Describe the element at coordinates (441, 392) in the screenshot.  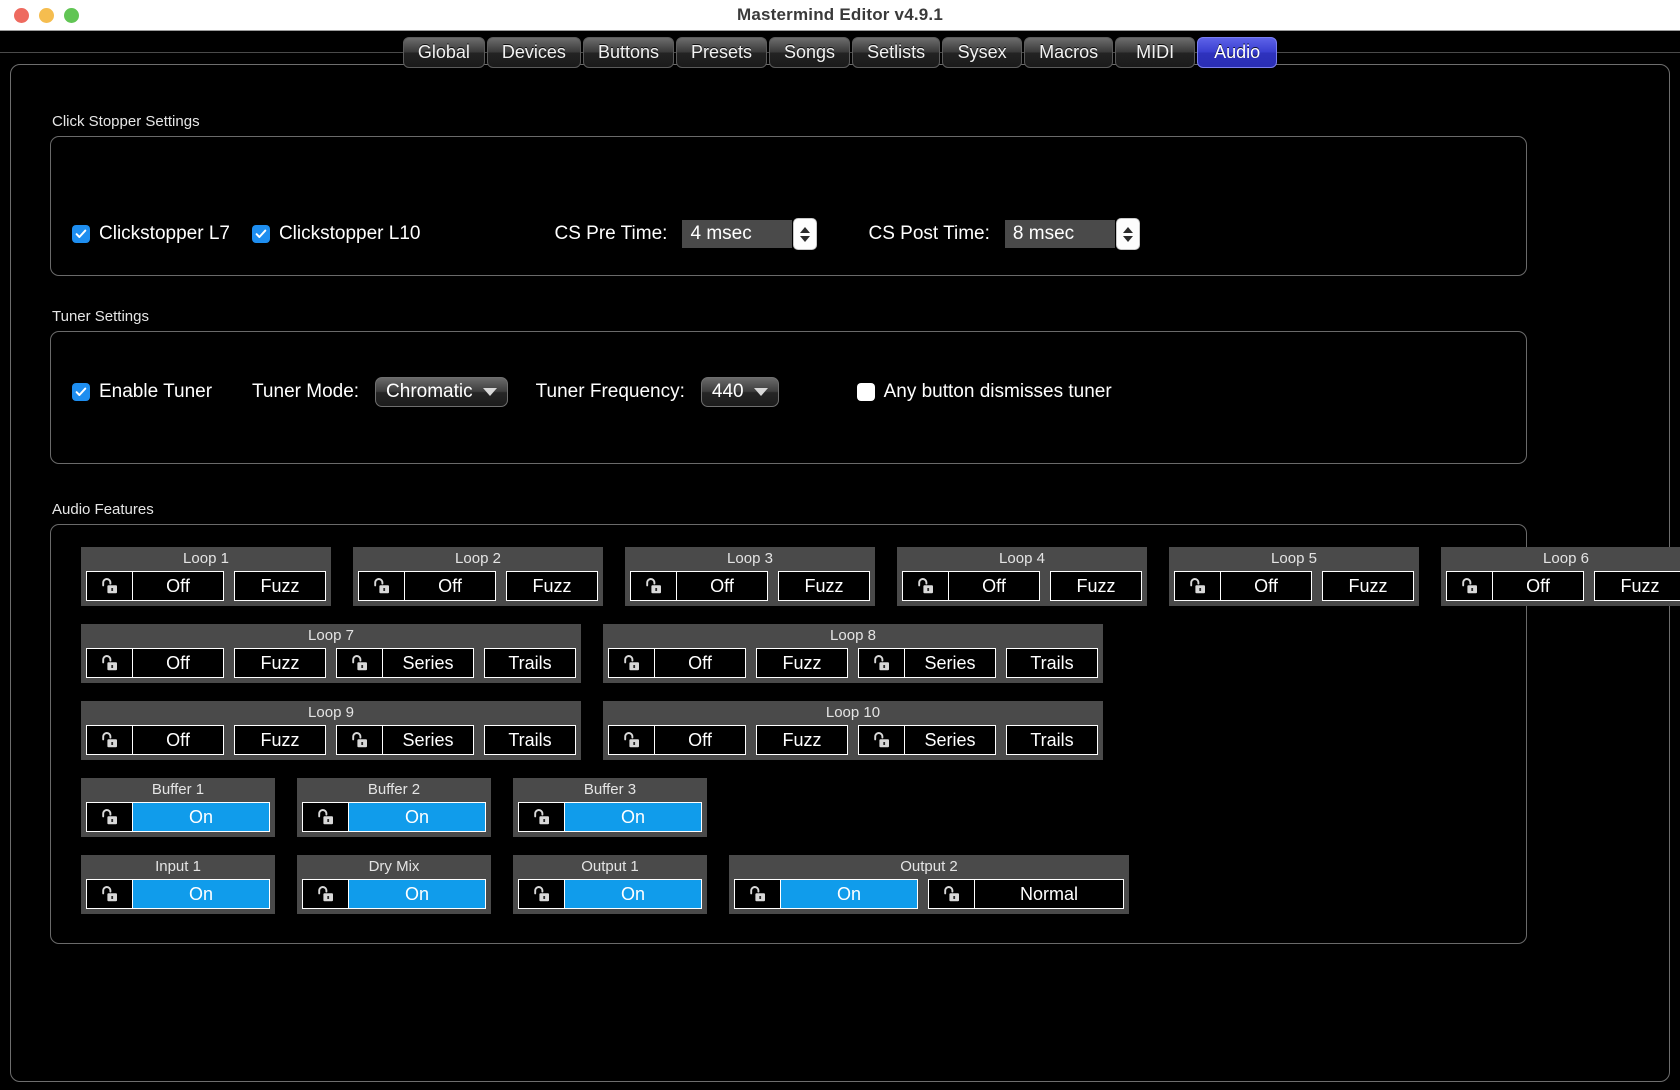
I see `tuner-mode-dropdown: Chromatic` at that location.